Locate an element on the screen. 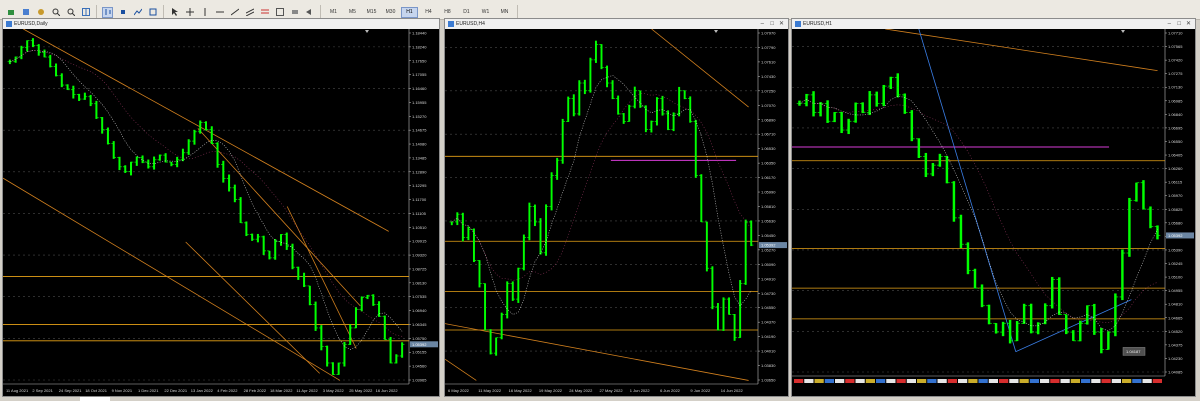 The width and height of the screenshot is (1200, 401). timeframe-h4: H4 is located at coordinates (428, 12).